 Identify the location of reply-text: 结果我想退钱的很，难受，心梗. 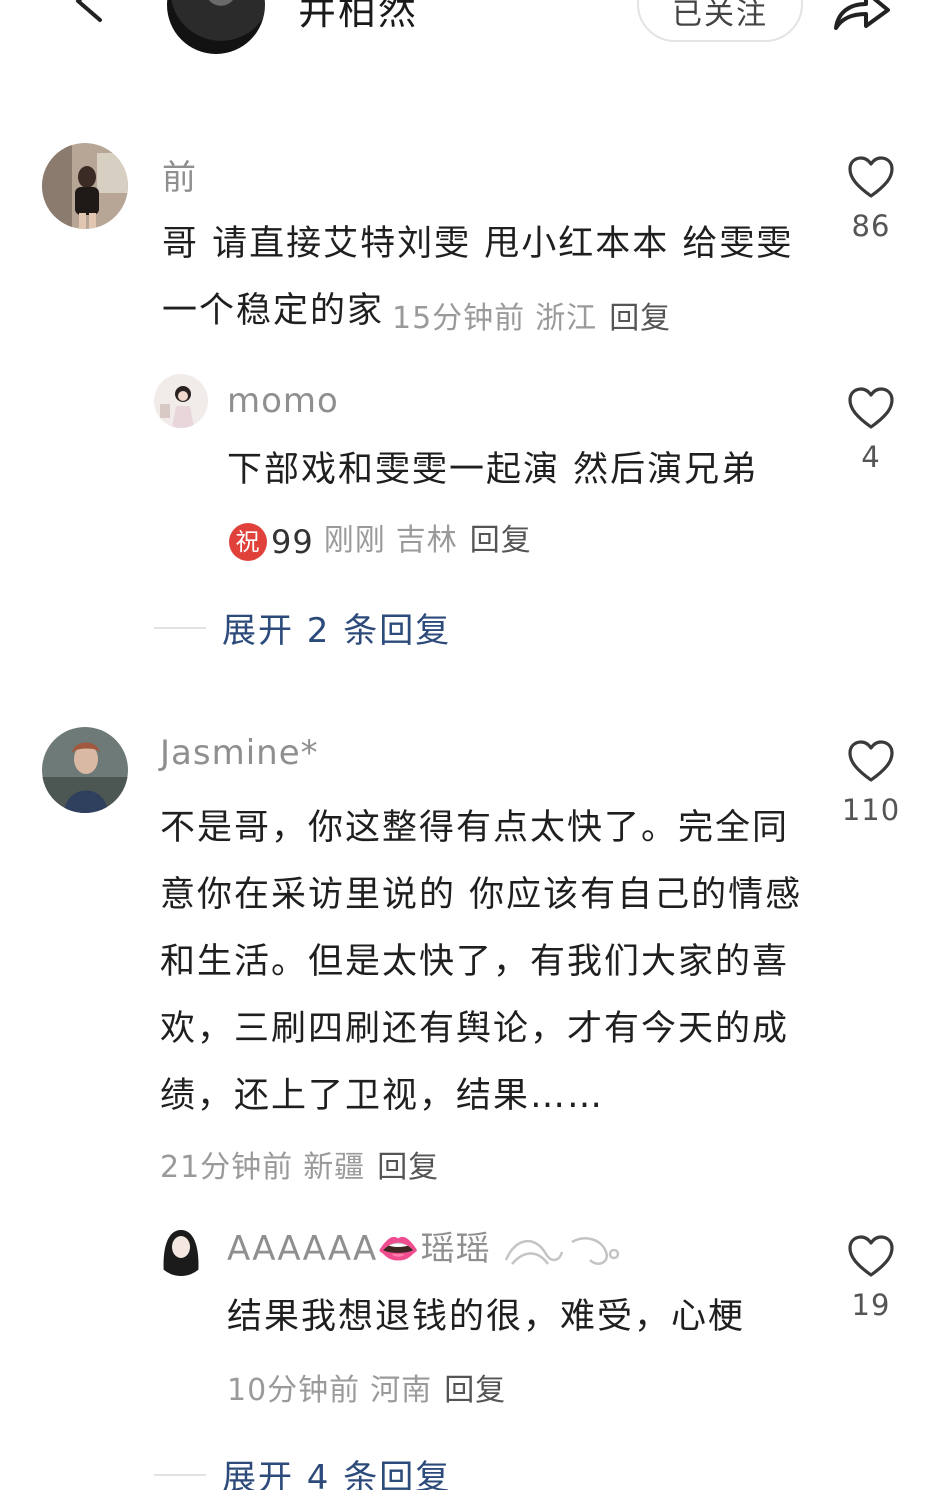
(486, 1317).